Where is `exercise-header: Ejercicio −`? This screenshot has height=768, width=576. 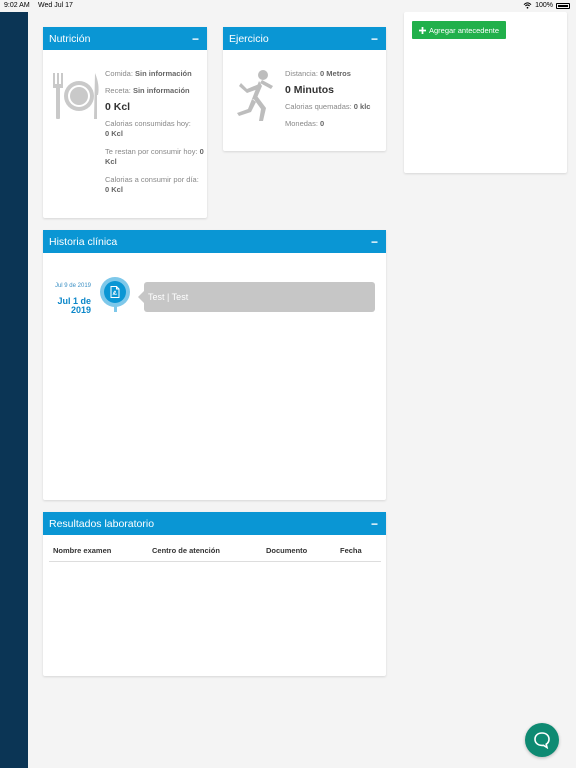 exercise-header: Ejercicio − is located at coordinates (304, 38).